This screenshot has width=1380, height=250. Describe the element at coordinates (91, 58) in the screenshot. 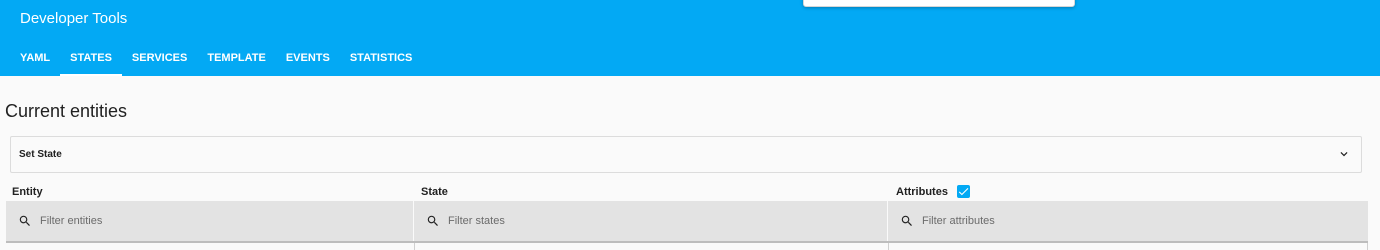

I see `tab-states: STATES` at that location.